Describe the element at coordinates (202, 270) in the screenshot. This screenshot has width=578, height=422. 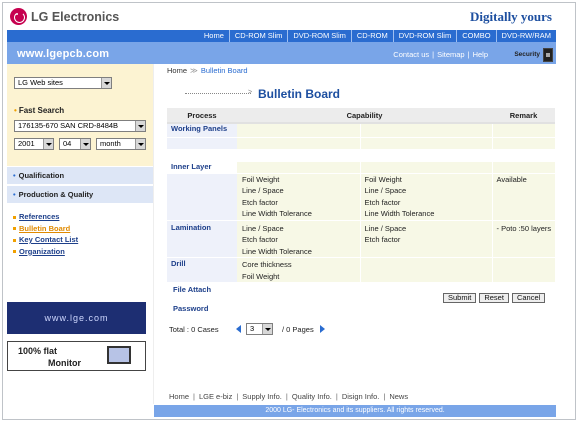
I see `process-drill: Drill` at that location.